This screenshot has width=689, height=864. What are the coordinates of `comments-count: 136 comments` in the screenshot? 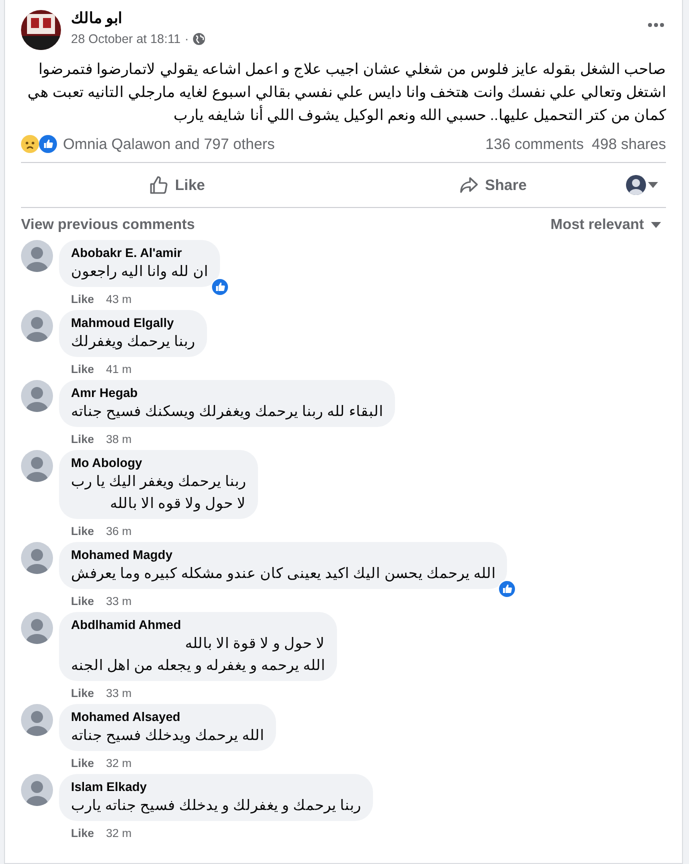 It's located at (534, 144).